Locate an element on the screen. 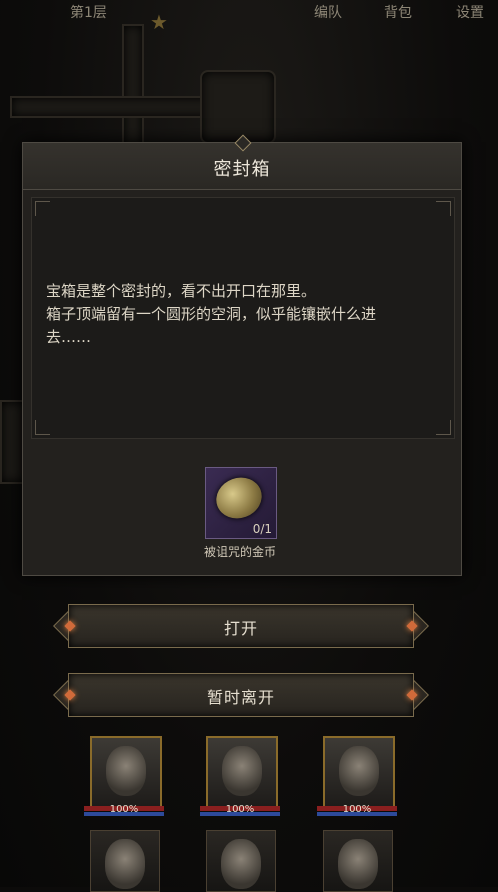 This screenshot has width=498, height=892. star-icon: ★ is located at coordinates (159, 22).